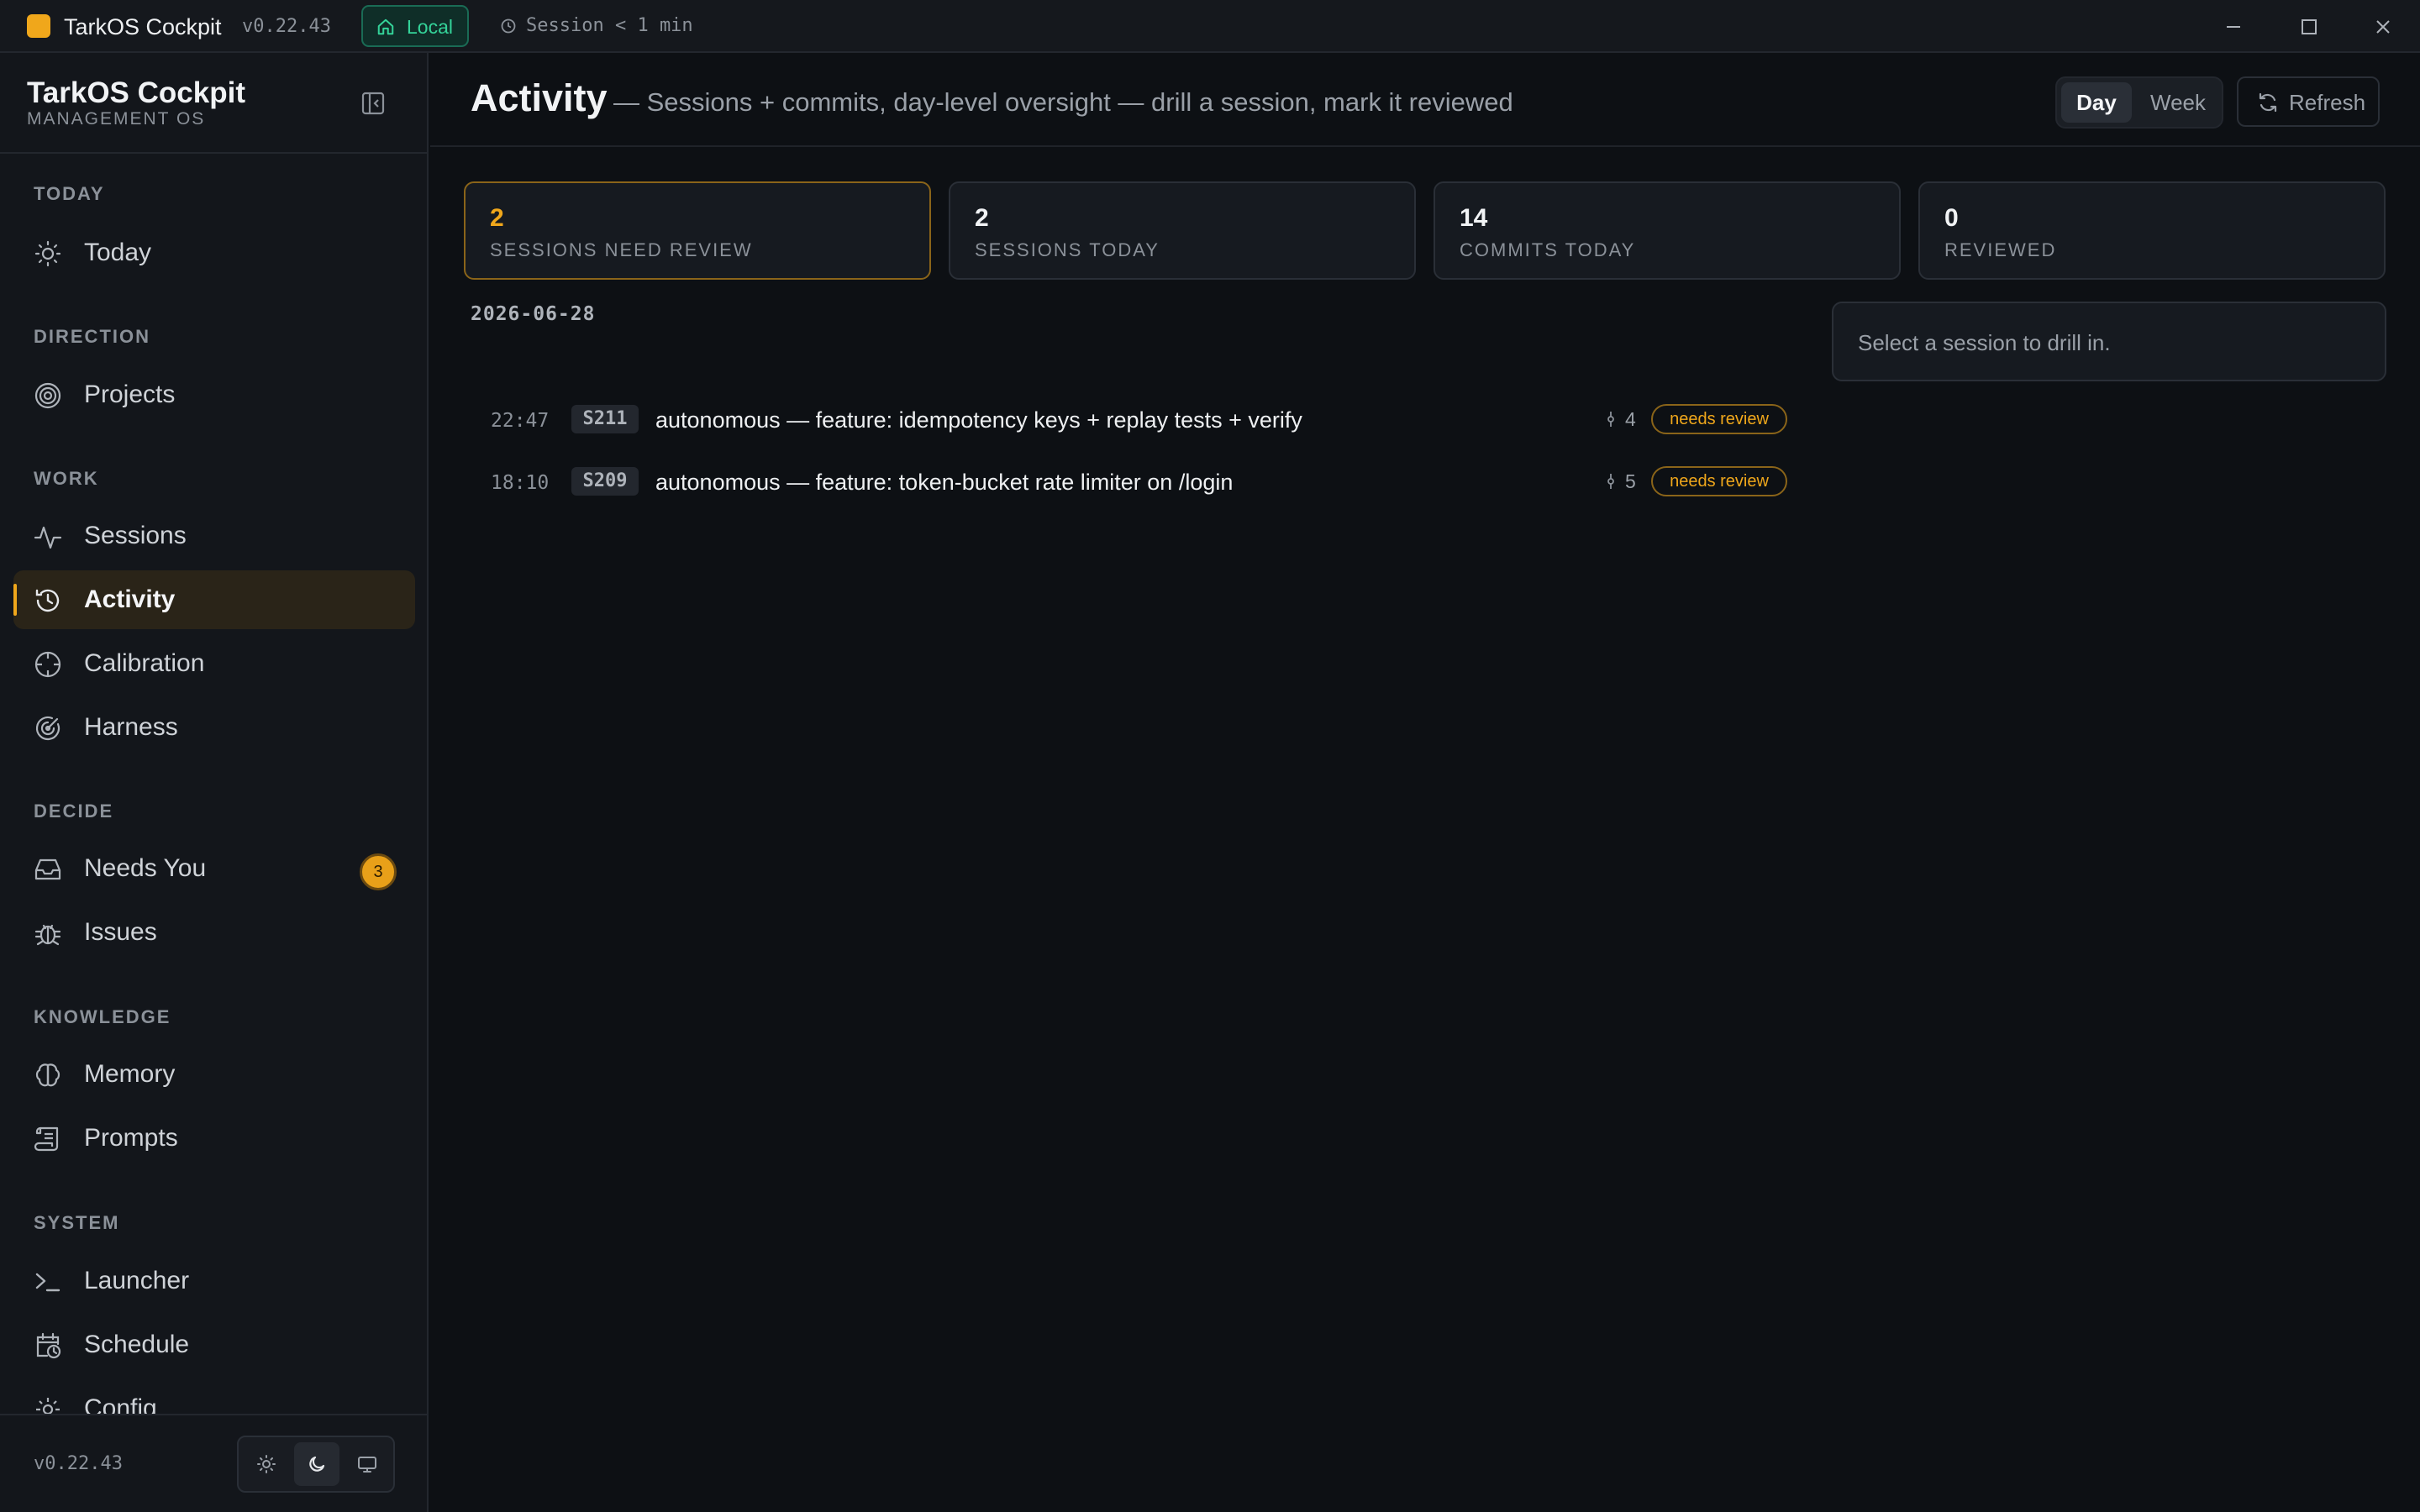 This screenshot has width=2420, height=1512. I want to click on sidebar-divider, so click(214, 153).